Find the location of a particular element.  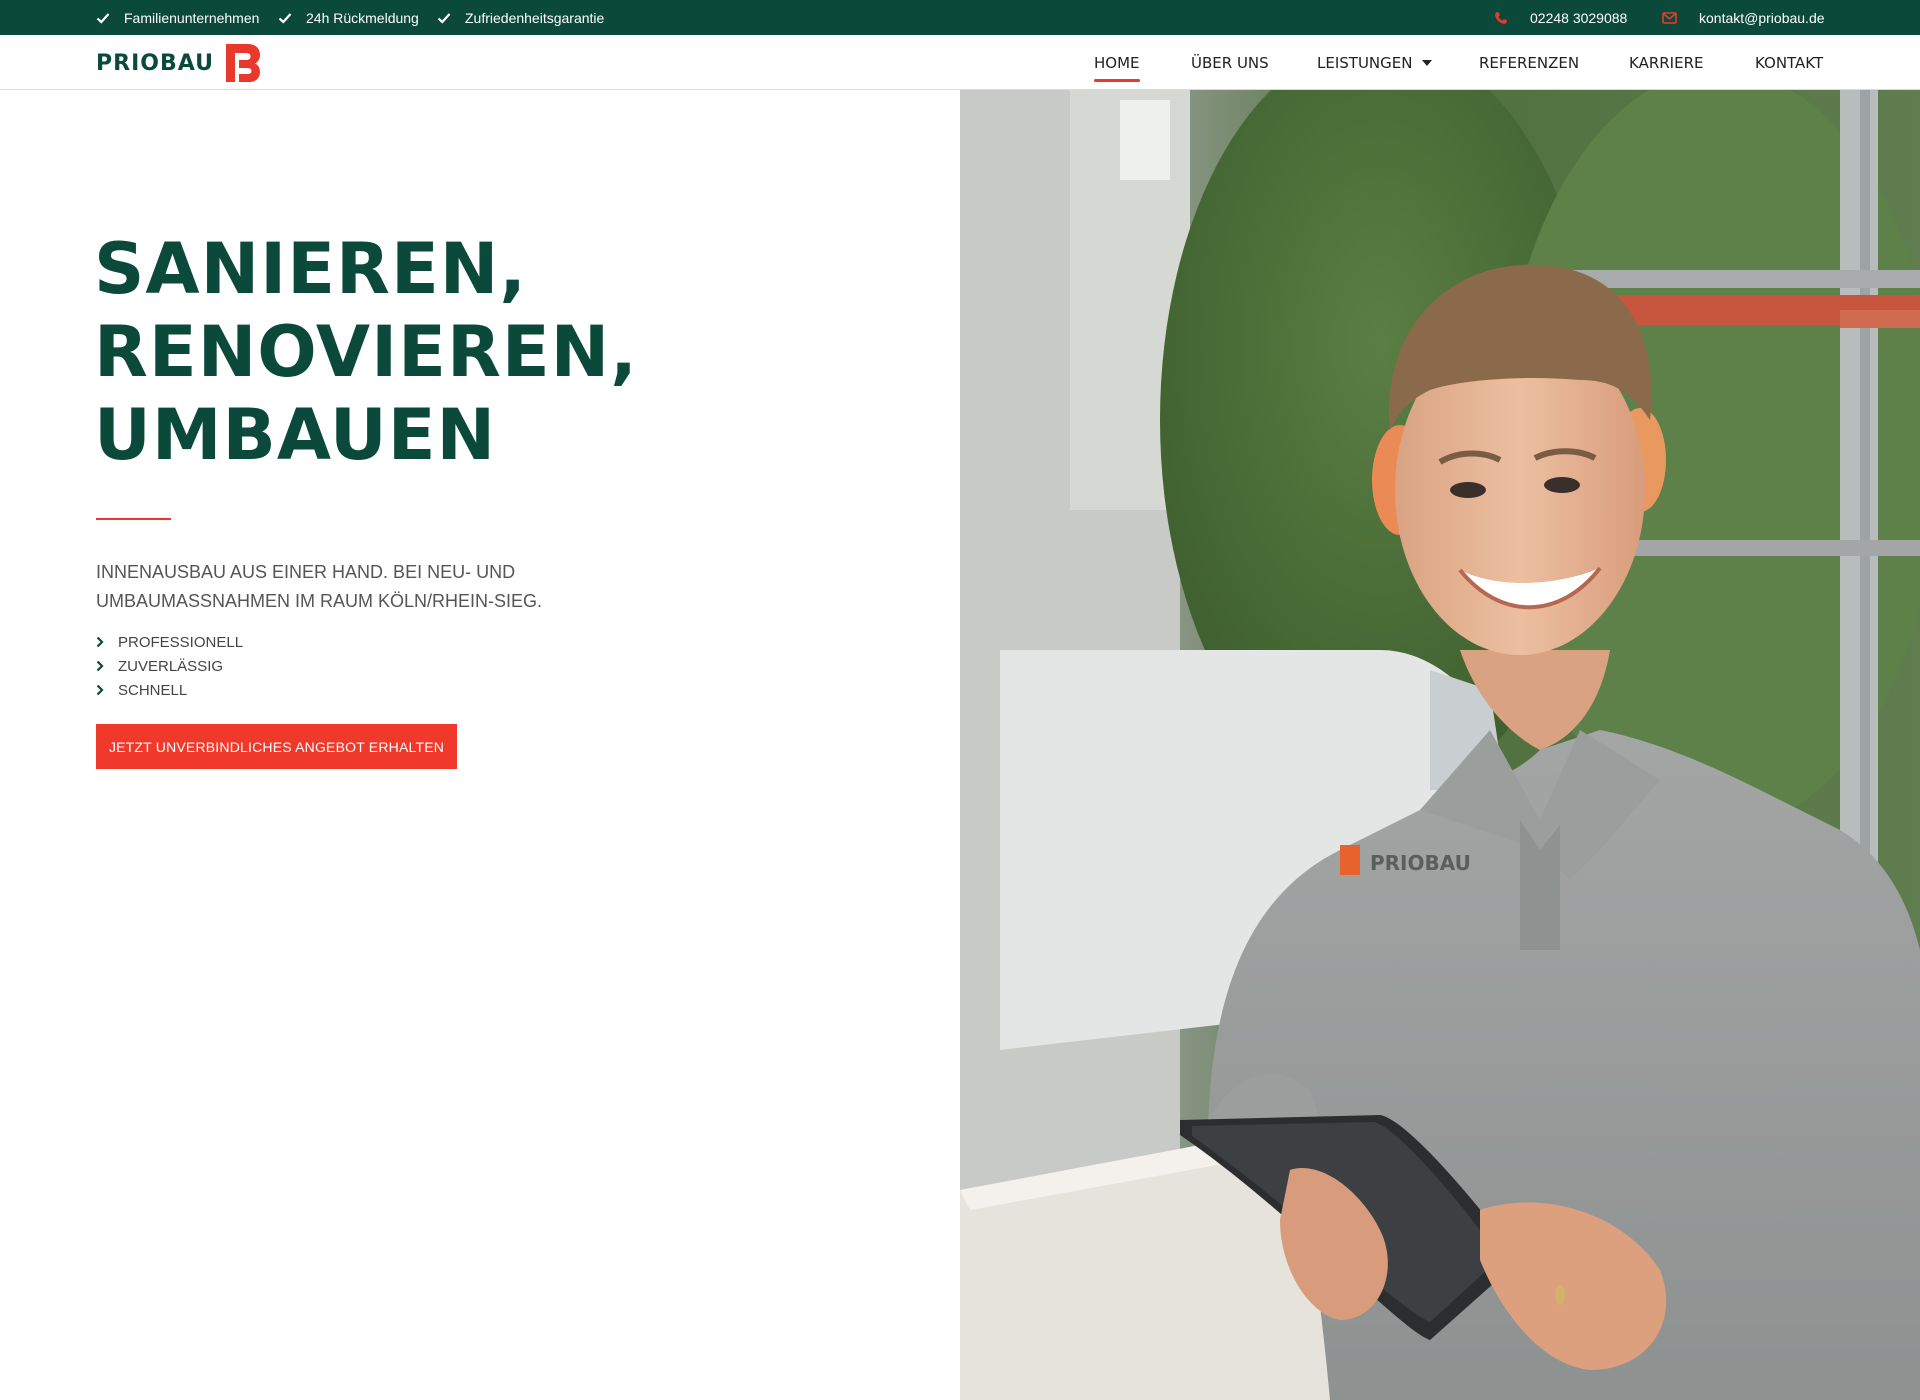

request-offer-button: JETZT UNVERBINDLICHES ANGEBOT ERHALTEN is located at coordinates (276, 746).